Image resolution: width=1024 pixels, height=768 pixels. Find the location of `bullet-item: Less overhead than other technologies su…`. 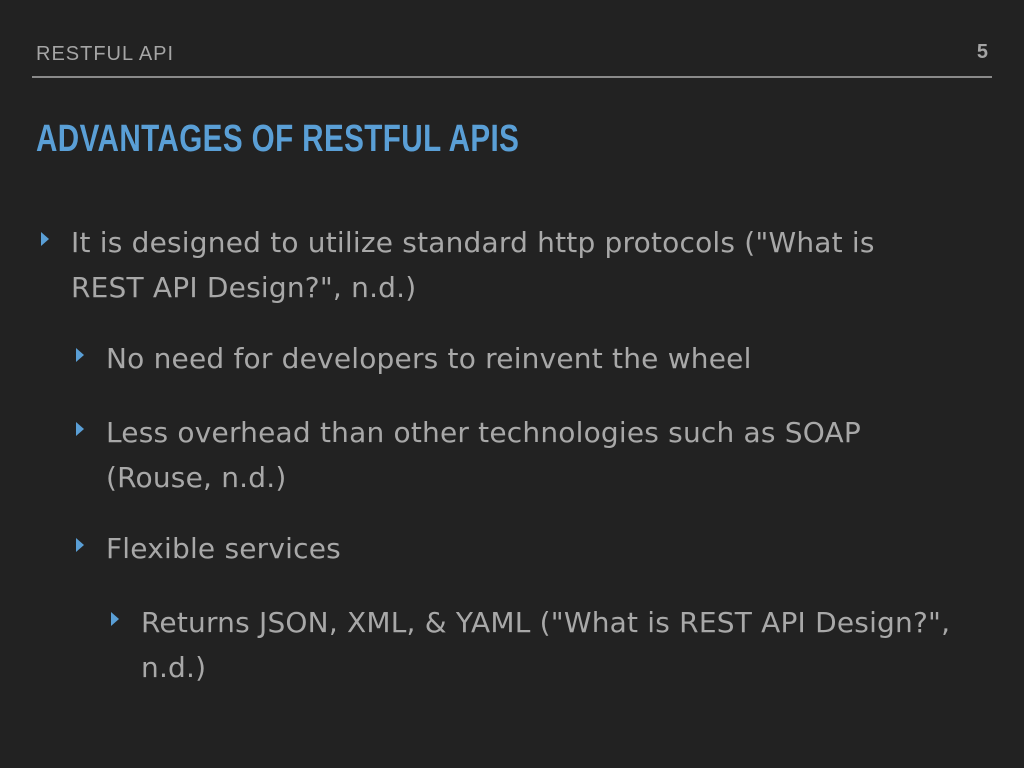

bullet-item: Less overhead than other technologies su… is located at coordinates (521, 455).